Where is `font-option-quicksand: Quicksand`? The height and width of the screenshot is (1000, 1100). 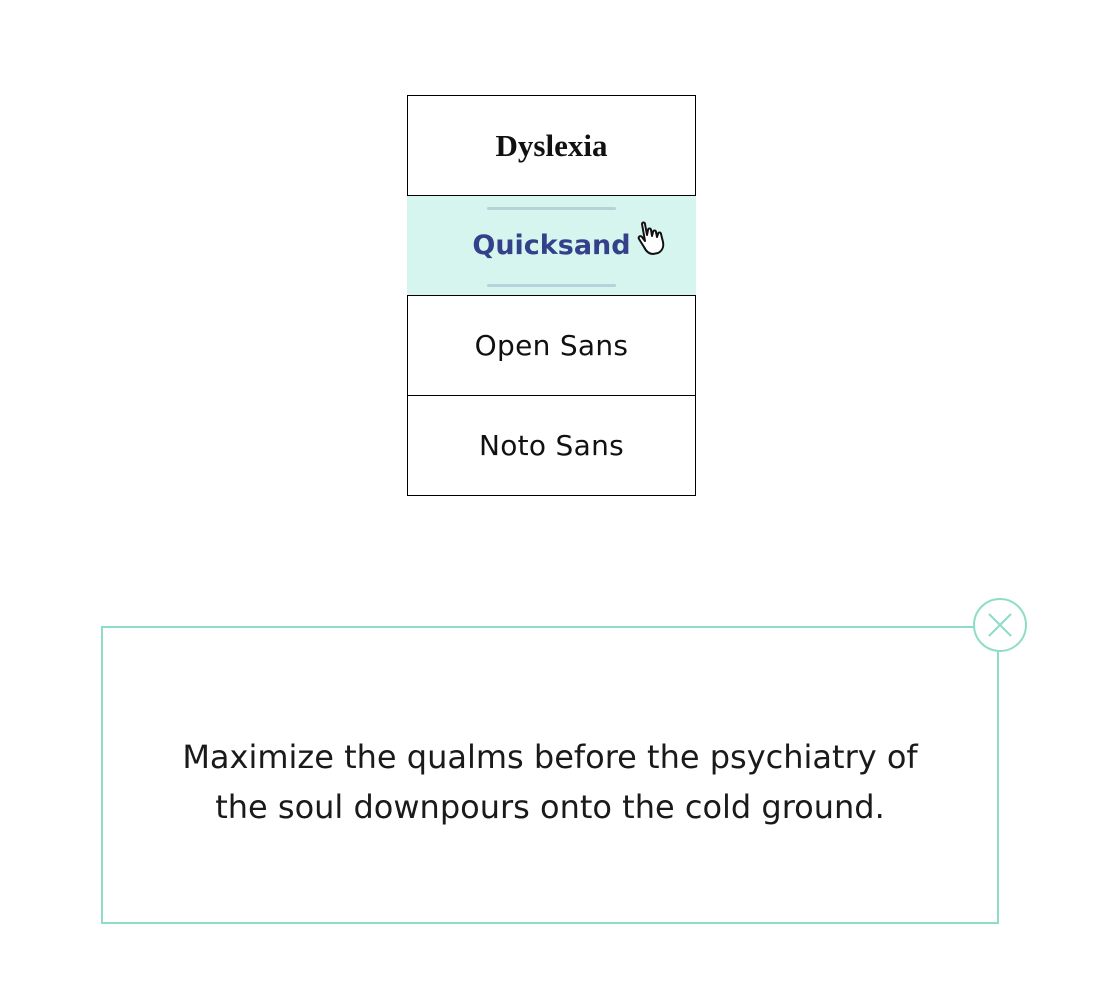 font-option-quicksand: Quicksand is located at coordinates (551, 245).